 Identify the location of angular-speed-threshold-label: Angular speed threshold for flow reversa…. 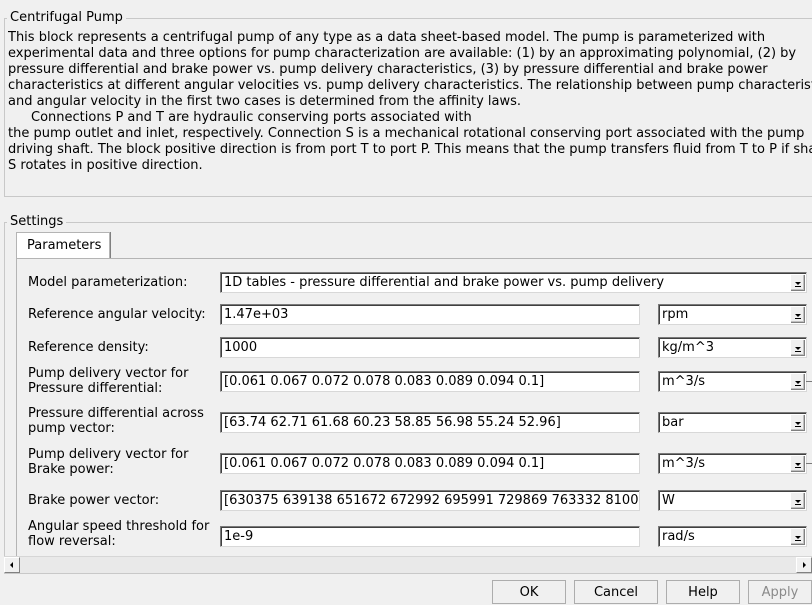
(118, 534).